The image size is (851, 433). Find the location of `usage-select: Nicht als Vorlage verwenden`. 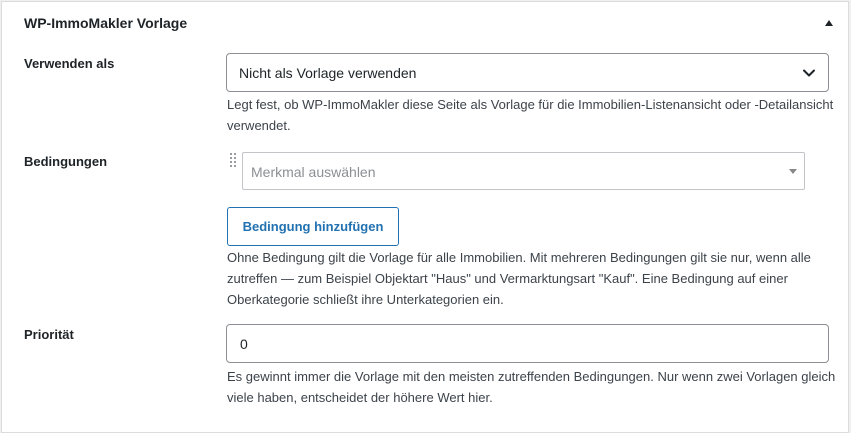

usage-select: Nicht als Vorlage verwenden is located at coordinates (527, 72).